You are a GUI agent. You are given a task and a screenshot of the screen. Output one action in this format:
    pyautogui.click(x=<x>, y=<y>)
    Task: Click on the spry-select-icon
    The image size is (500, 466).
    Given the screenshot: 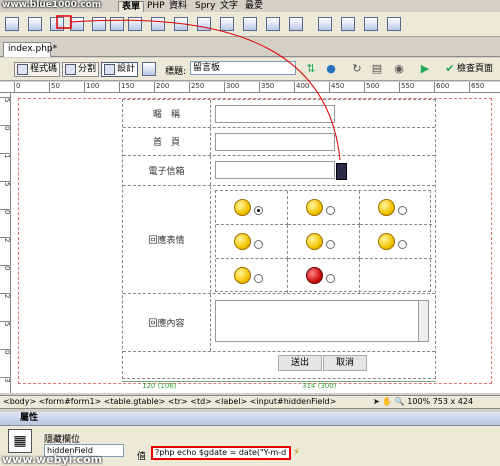 What is the action you would take?
    pyautogui.click(x=394, y=24)
    